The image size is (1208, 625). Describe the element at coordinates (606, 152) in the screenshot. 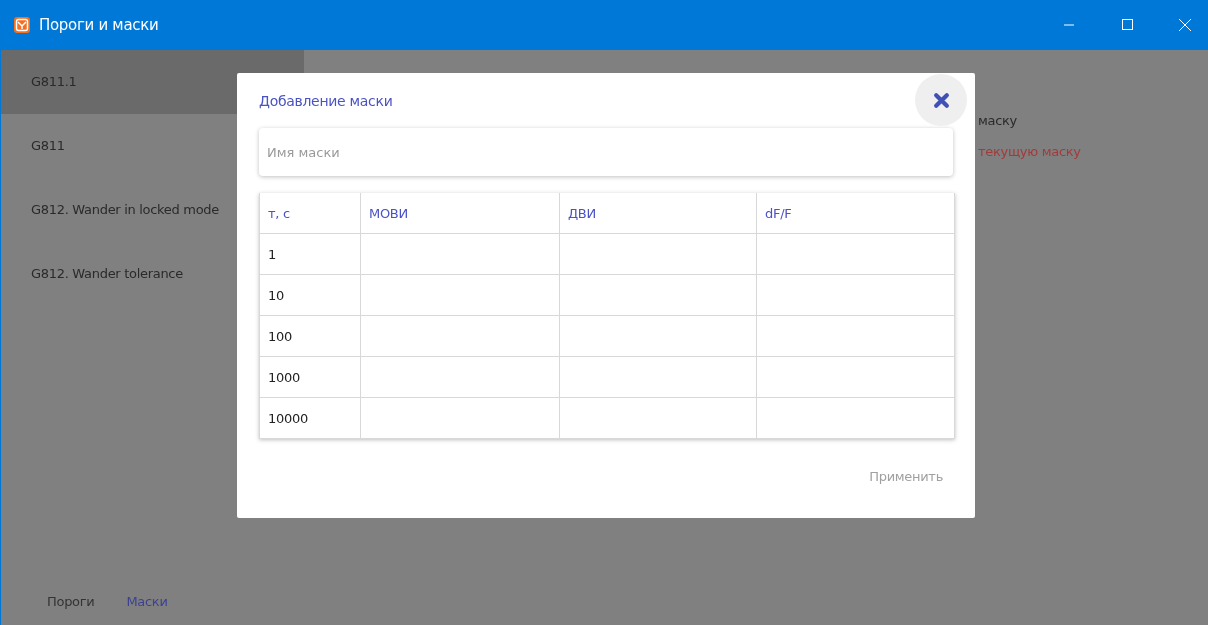

I see `mask-name-field: Имя маски` at that location.